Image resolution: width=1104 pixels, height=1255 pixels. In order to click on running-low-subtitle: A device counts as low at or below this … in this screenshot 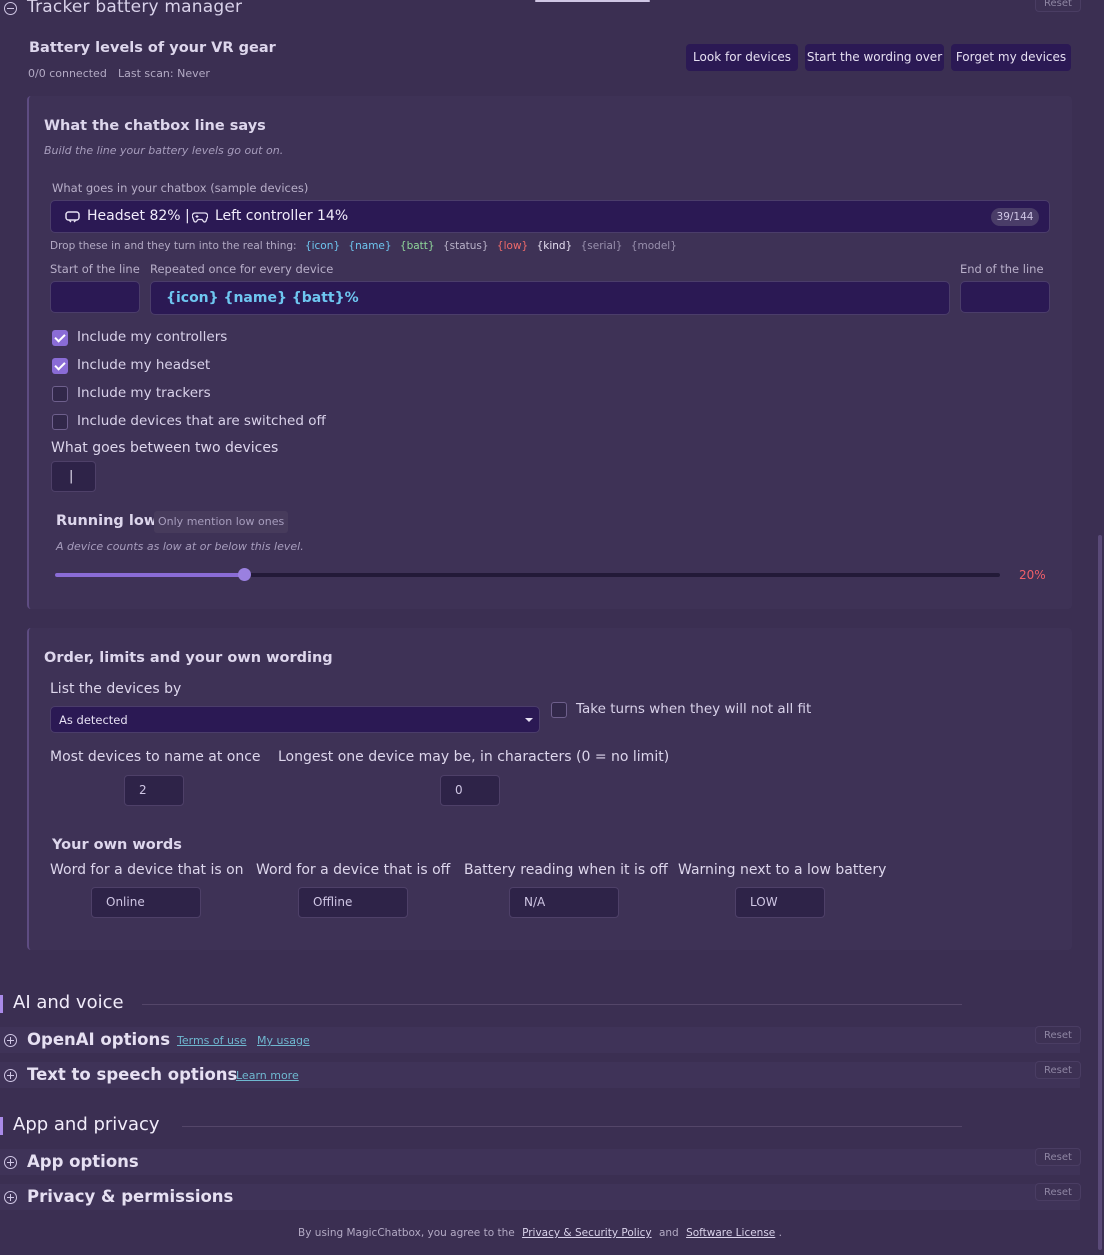, I will do `click(180, 546)`.